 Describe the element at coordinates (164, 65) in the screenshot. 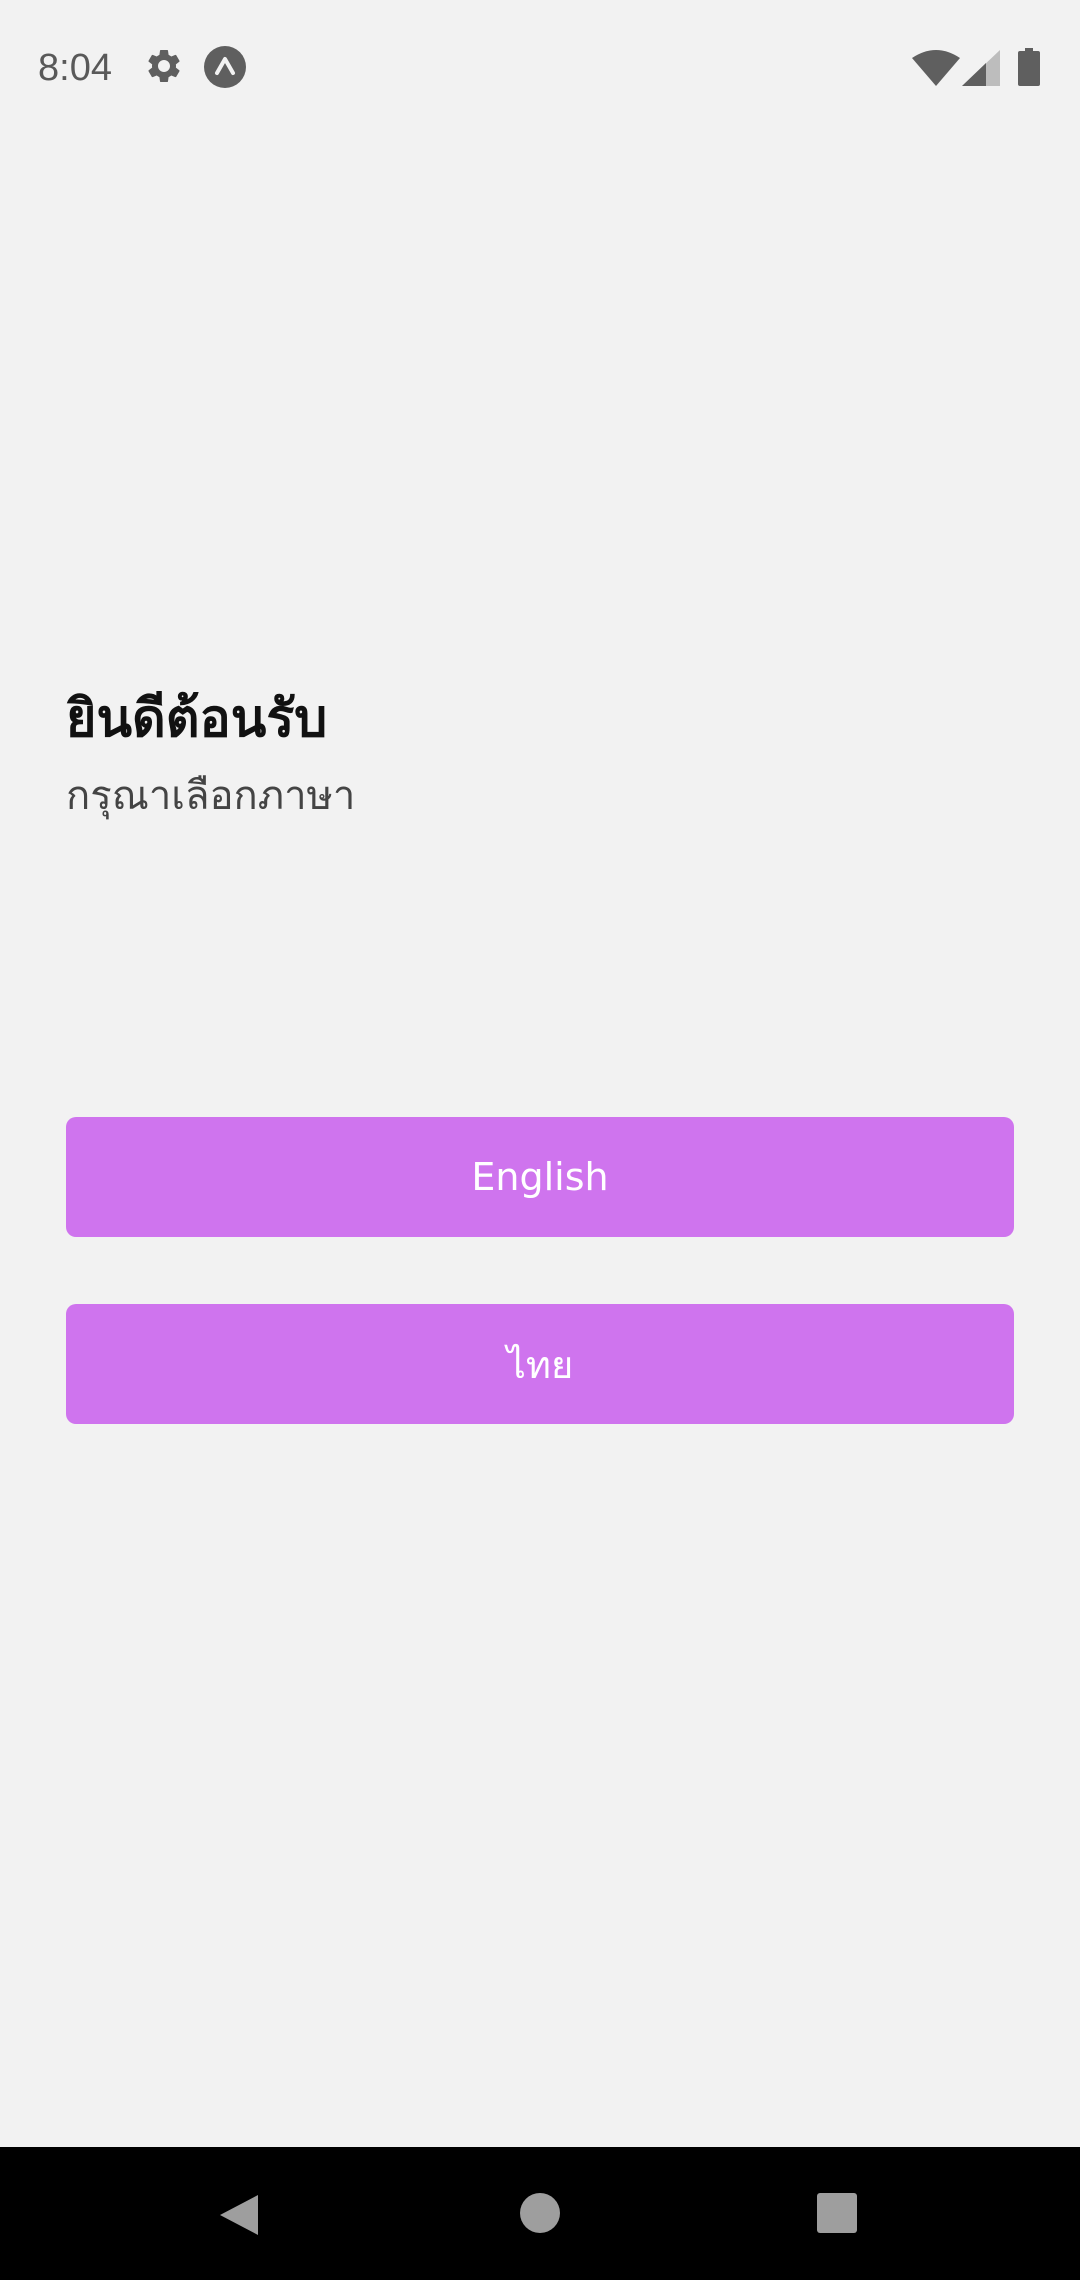

I see `gear-icon` at that location.